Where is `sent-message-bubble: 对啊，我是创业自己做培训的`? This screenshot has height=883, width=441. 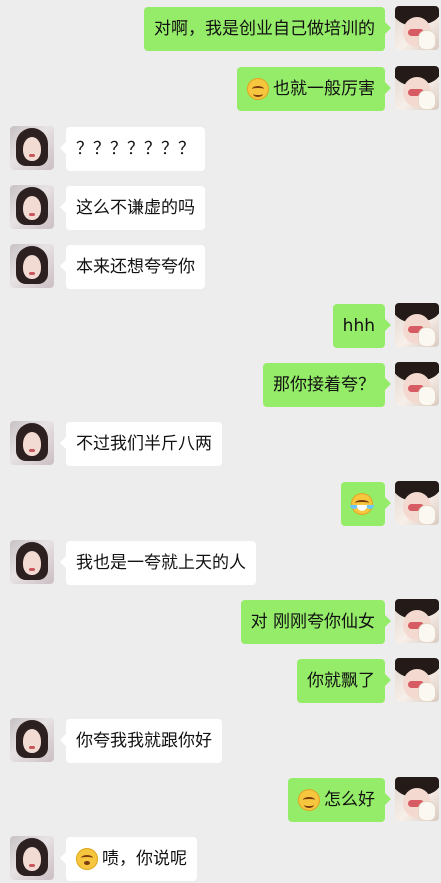 sent-message-bubble: 对啊，我是创业自己做培训的 is located at coordinates (267, 29).